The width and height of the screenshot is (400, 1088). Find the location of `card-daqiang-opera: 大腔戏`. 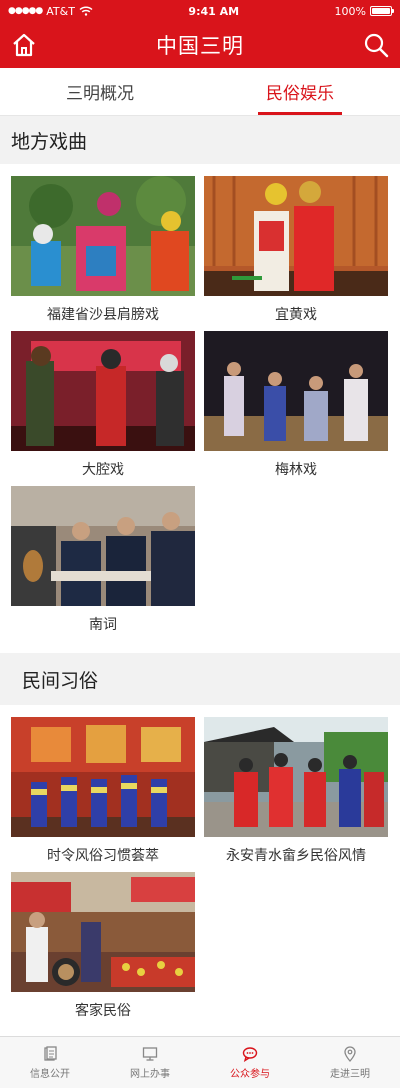

card-daqiang-opera: 大腔戏 is located at coordinates (103, 408).